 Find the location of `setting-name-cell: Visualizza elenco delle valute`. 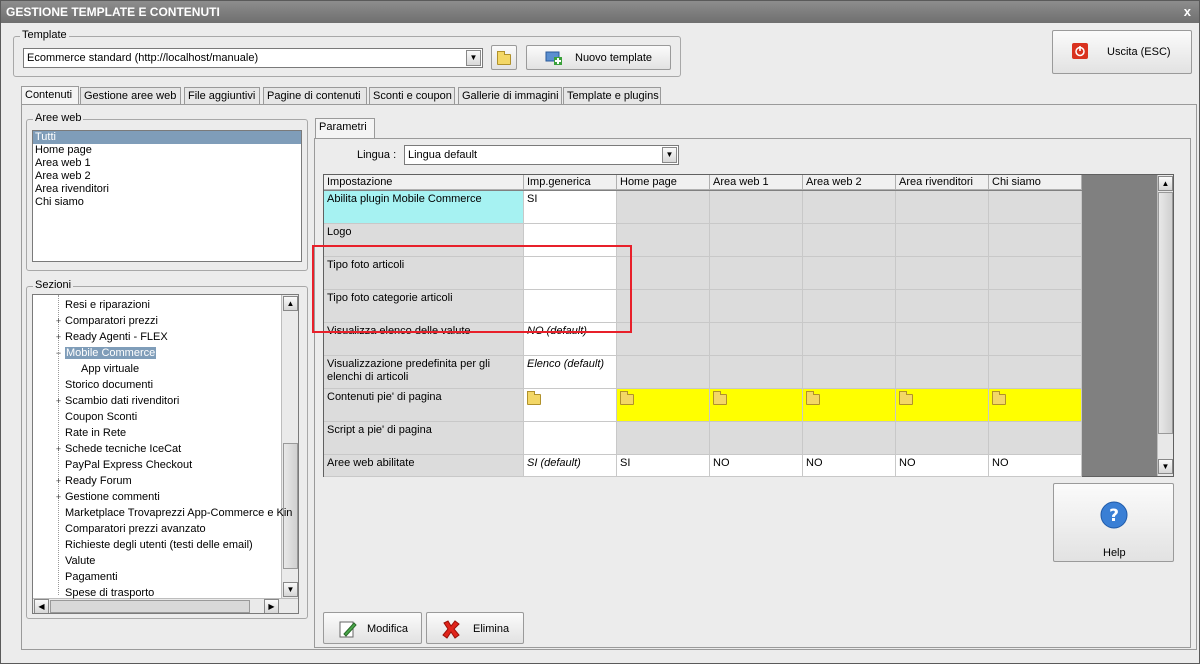

setting-name-cell: Visualizza elenco delle valute is located at coordinates (424, 339).